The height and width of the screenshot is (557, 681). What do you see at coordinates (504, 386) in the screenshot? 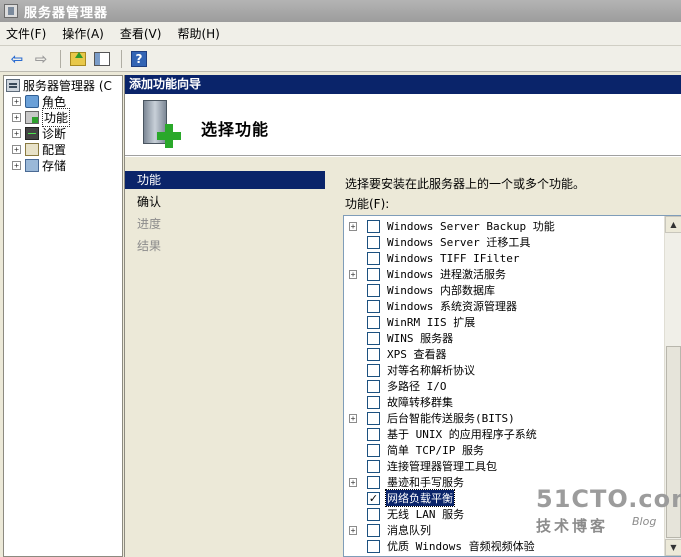
I see `feature-row: 多路径 I/O` at bounding box center [504, 386].